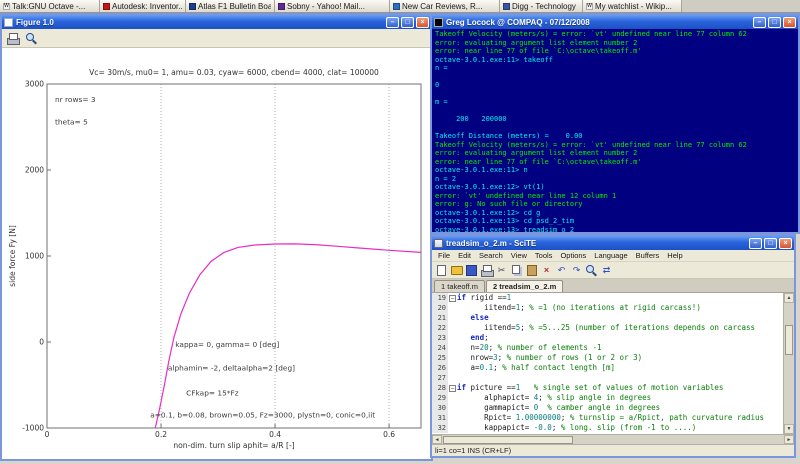 The image size is (800, 464). I want to click on code-text: if rigid ==1, so click(484, 297).